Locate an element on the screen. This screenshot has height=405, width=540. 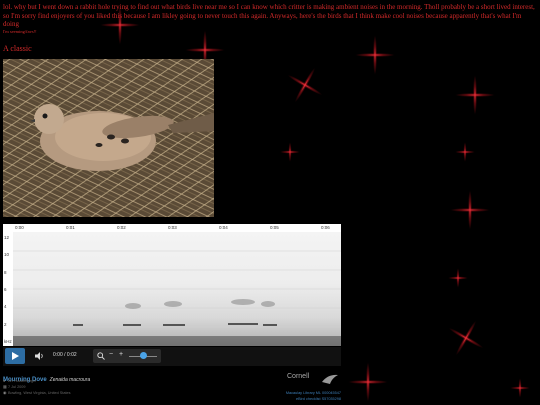
zoom-slider-handle is located at coordinates (143, 355).